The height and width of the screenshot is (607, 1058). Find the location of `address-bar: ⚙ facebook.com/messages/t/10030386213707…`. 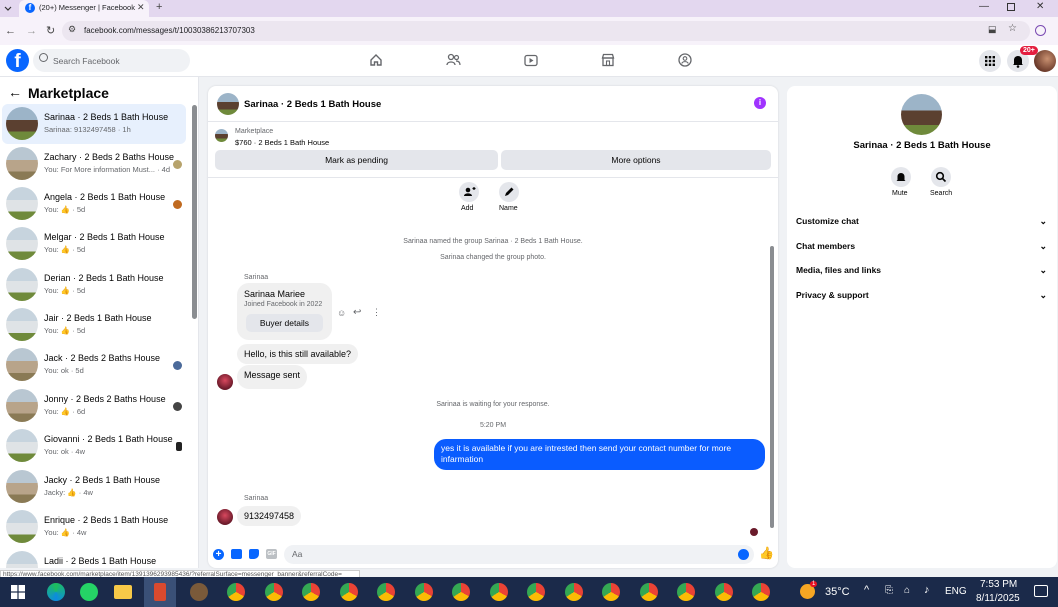

address-bar: ⚙ facebook.com/messages/t/10030386213707… is located at coordinates (546, 31).